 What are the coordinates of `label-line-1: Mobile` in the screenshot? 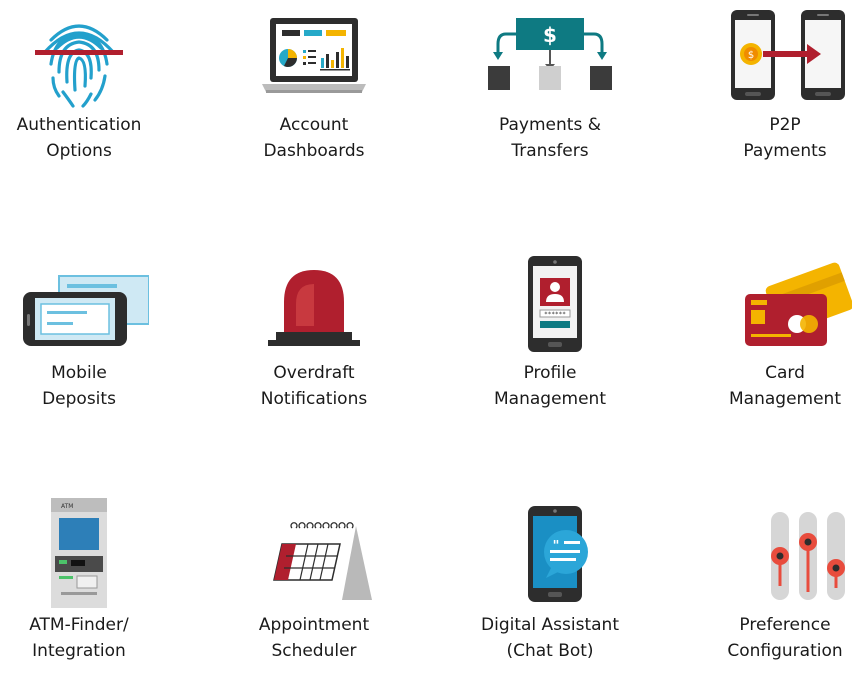 It's located at (79, 373).